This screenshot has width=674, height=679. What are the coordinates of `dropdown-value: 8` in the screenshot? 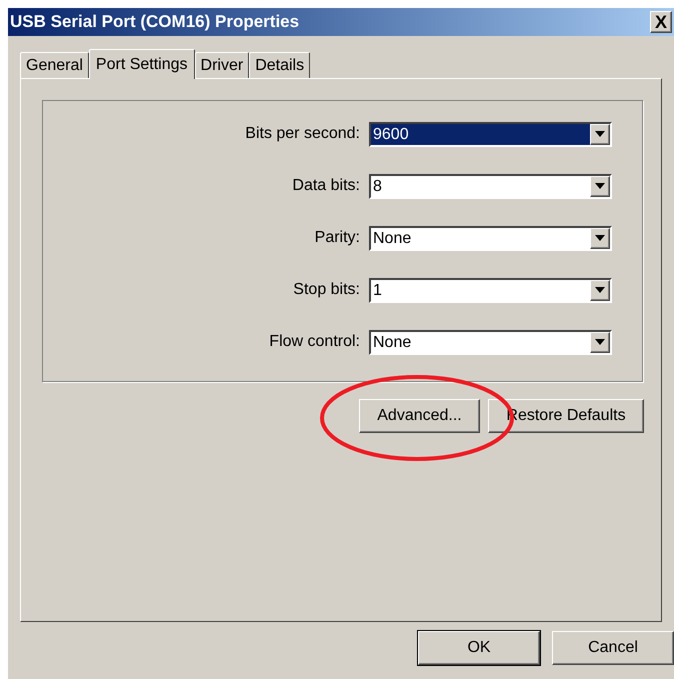 It's located at (377, 186).